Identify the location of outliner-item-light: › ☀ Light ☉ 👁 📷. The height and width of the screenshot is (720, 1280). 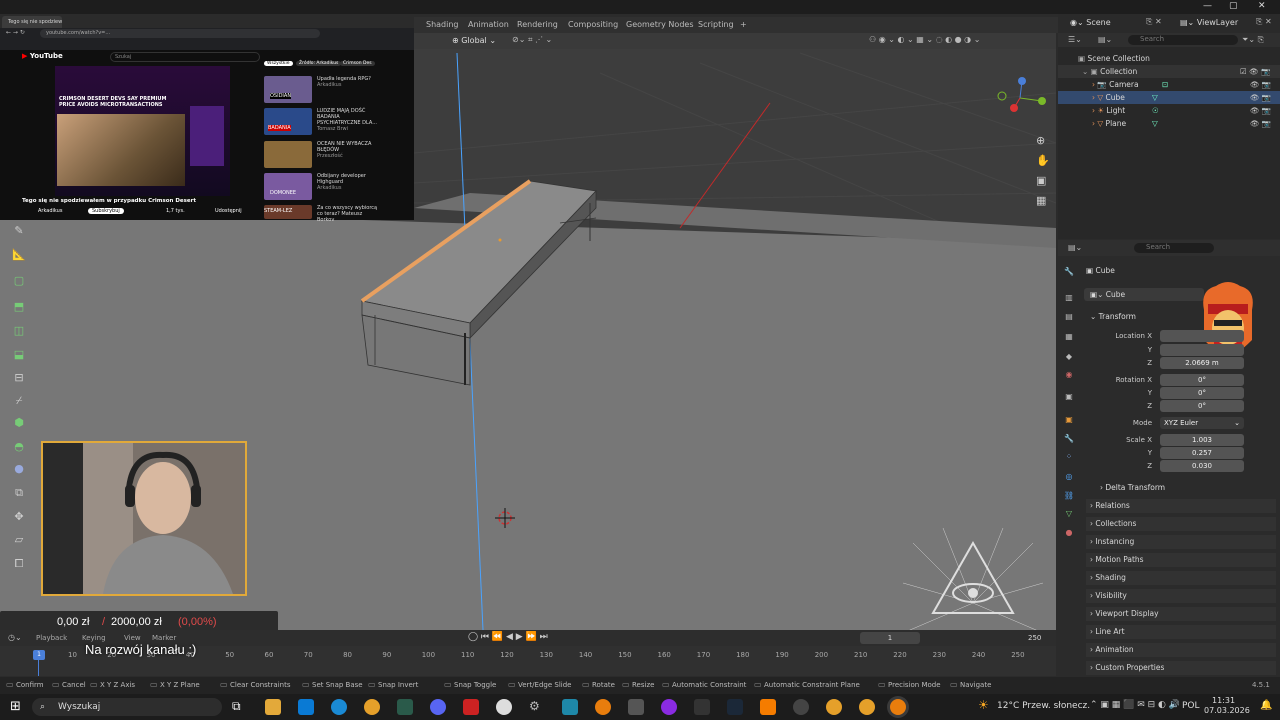
(1169, 110).